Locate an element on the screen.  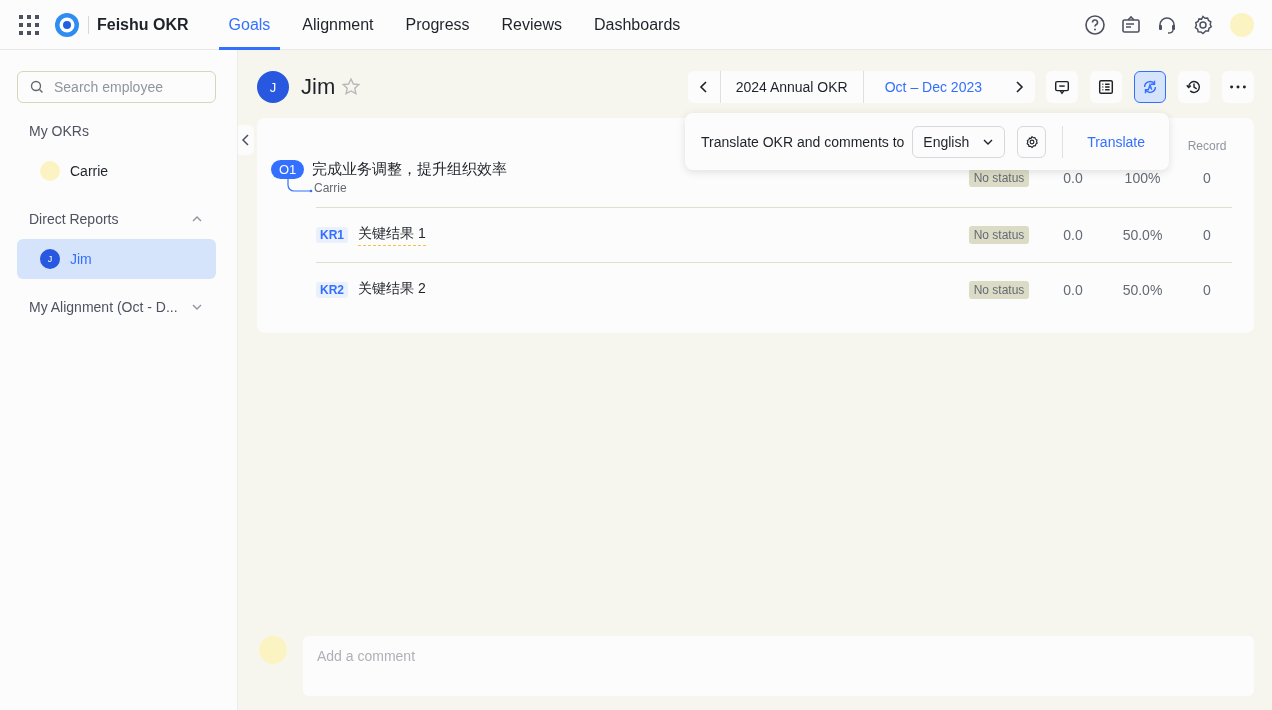
key-result-tag: KR1 is located at coordinates (332, 235).